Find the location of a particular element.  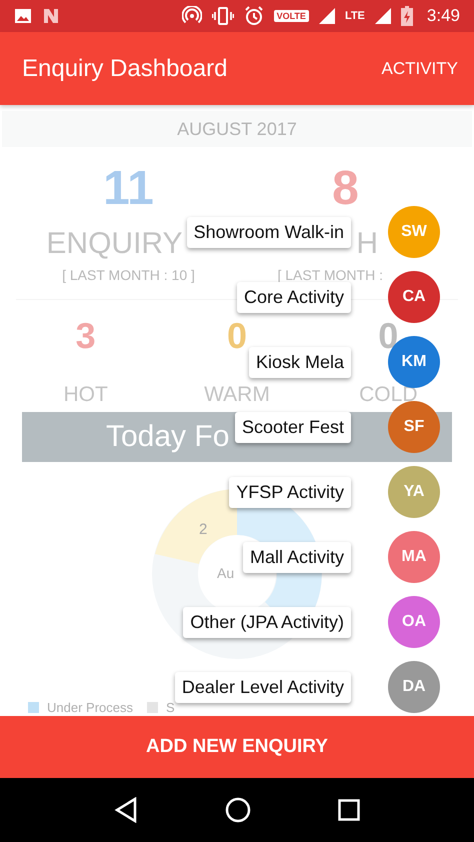

lead-count: 3 is located at coordinates (86, 336).